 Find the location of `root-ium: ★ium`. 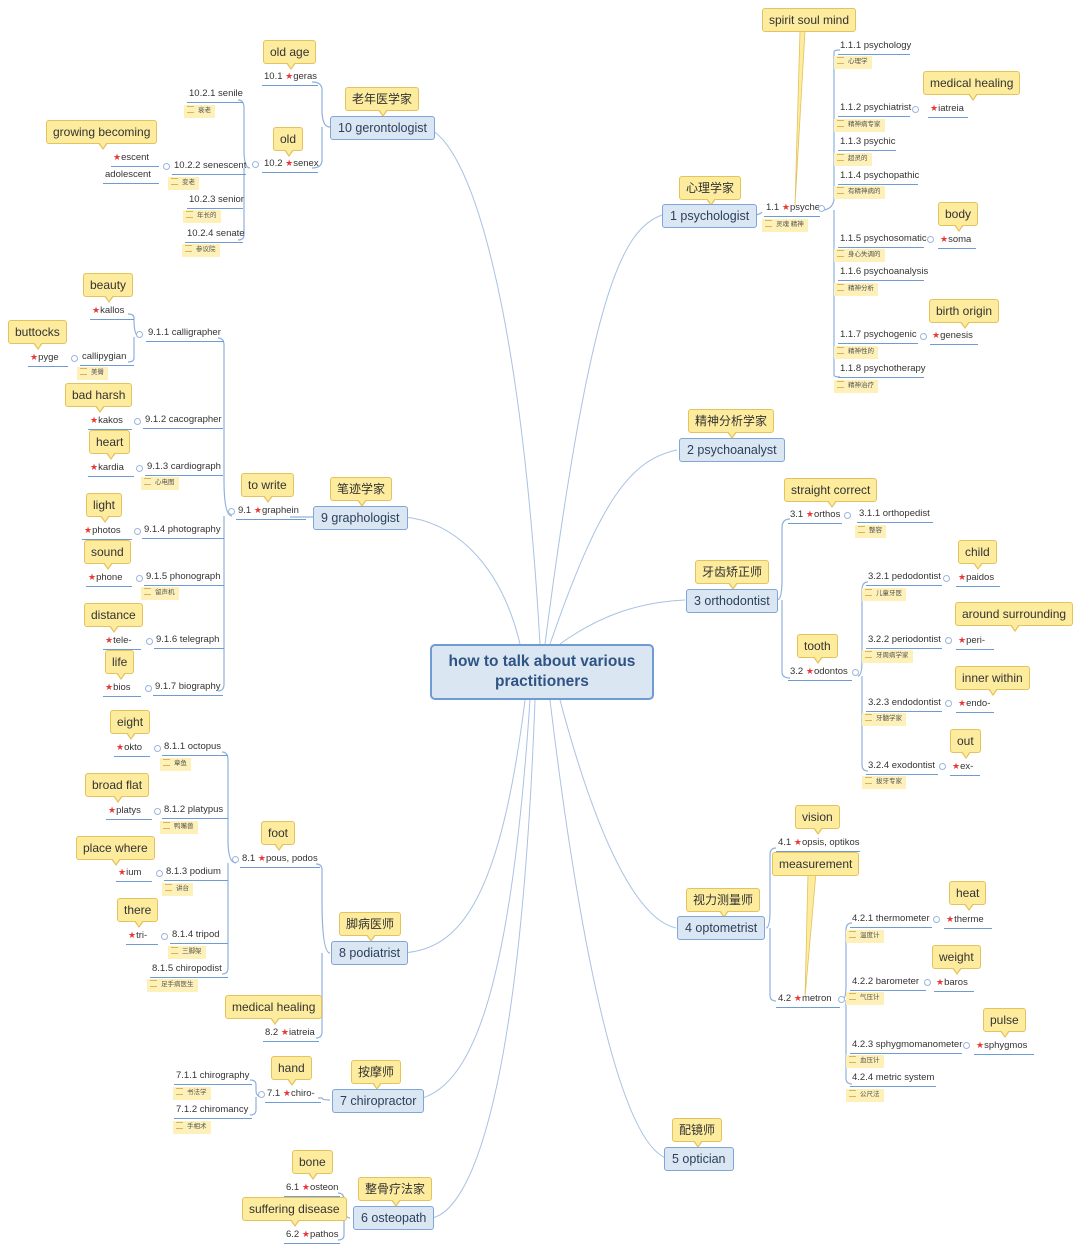

root-ium: ★ium is located at coordinates (134, 874).